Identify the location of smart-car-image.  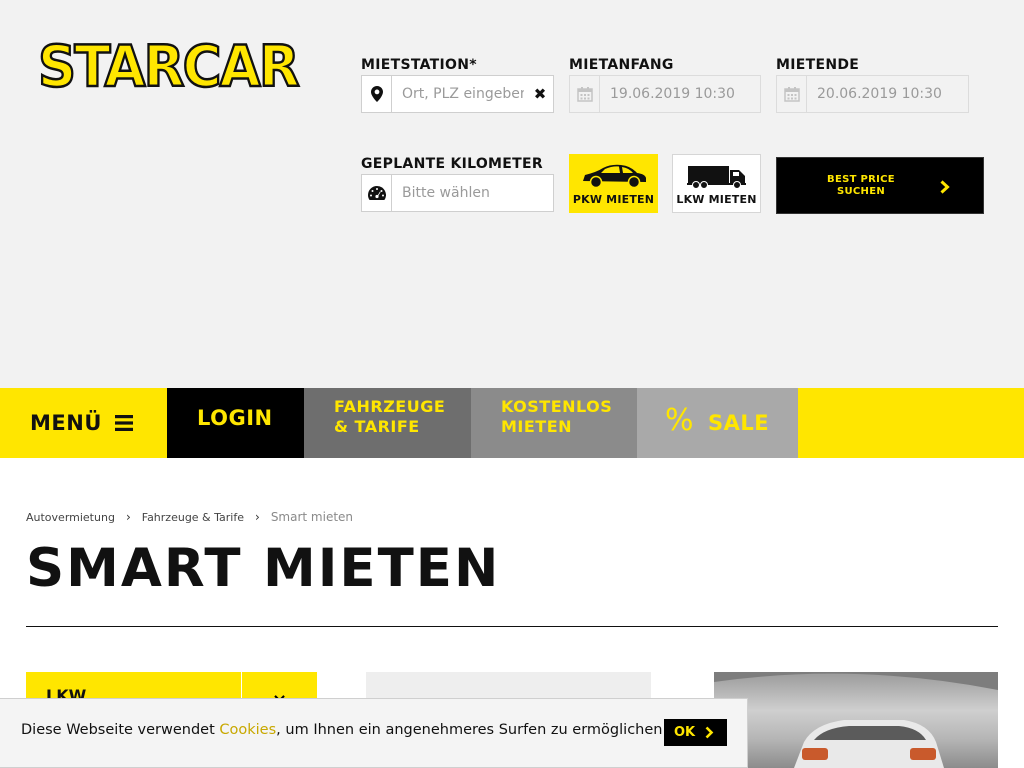
(856, 720).